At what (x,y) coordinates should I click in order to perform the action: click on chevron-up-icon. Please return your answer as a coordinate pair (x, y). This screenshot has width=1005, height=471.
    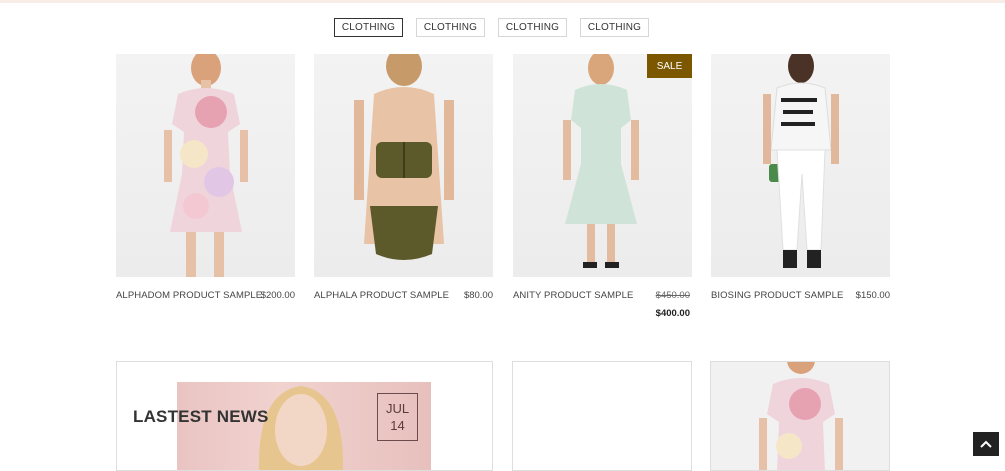
    Looking at the image, I should click on (986, 444).